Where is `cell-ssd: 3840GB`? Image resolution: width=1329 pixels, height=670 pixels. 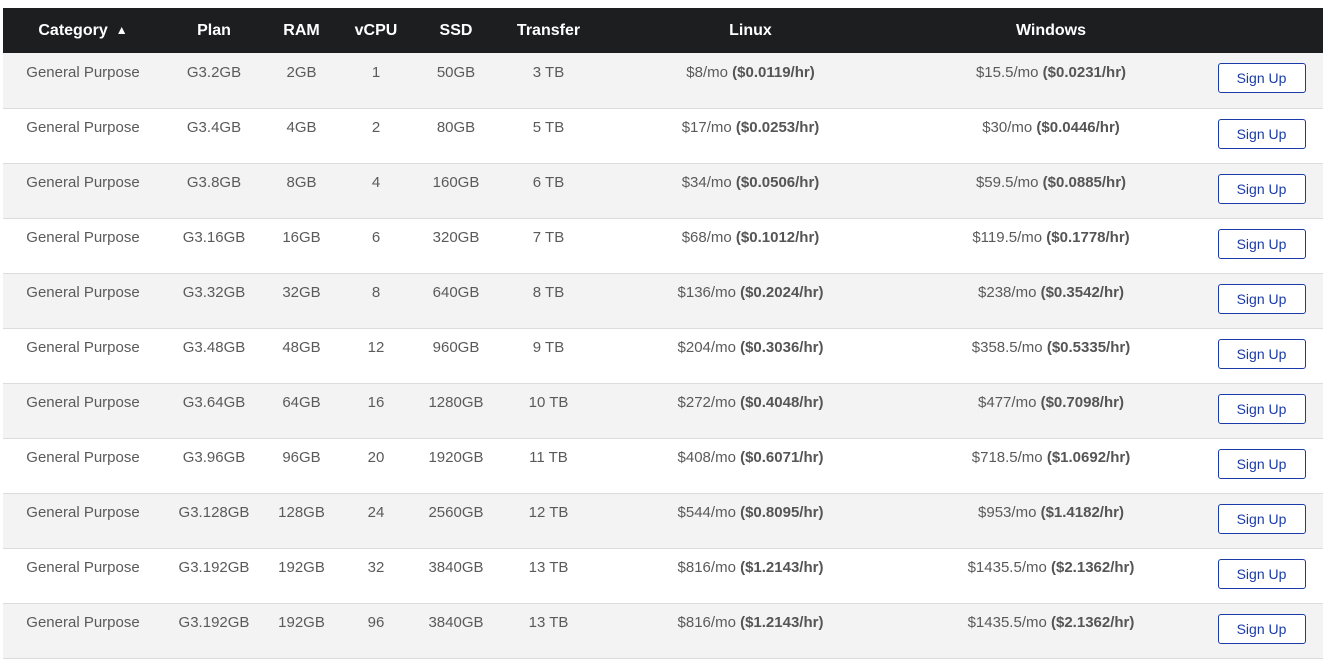
cell-ssd: 3840GB is located at coordinates (456, 575).